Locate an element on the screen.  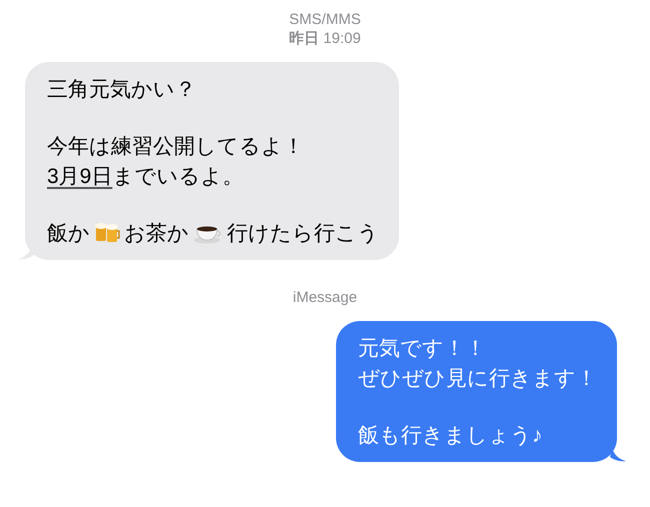
date-link: 3月9日 is located at coordinates (79, 176).